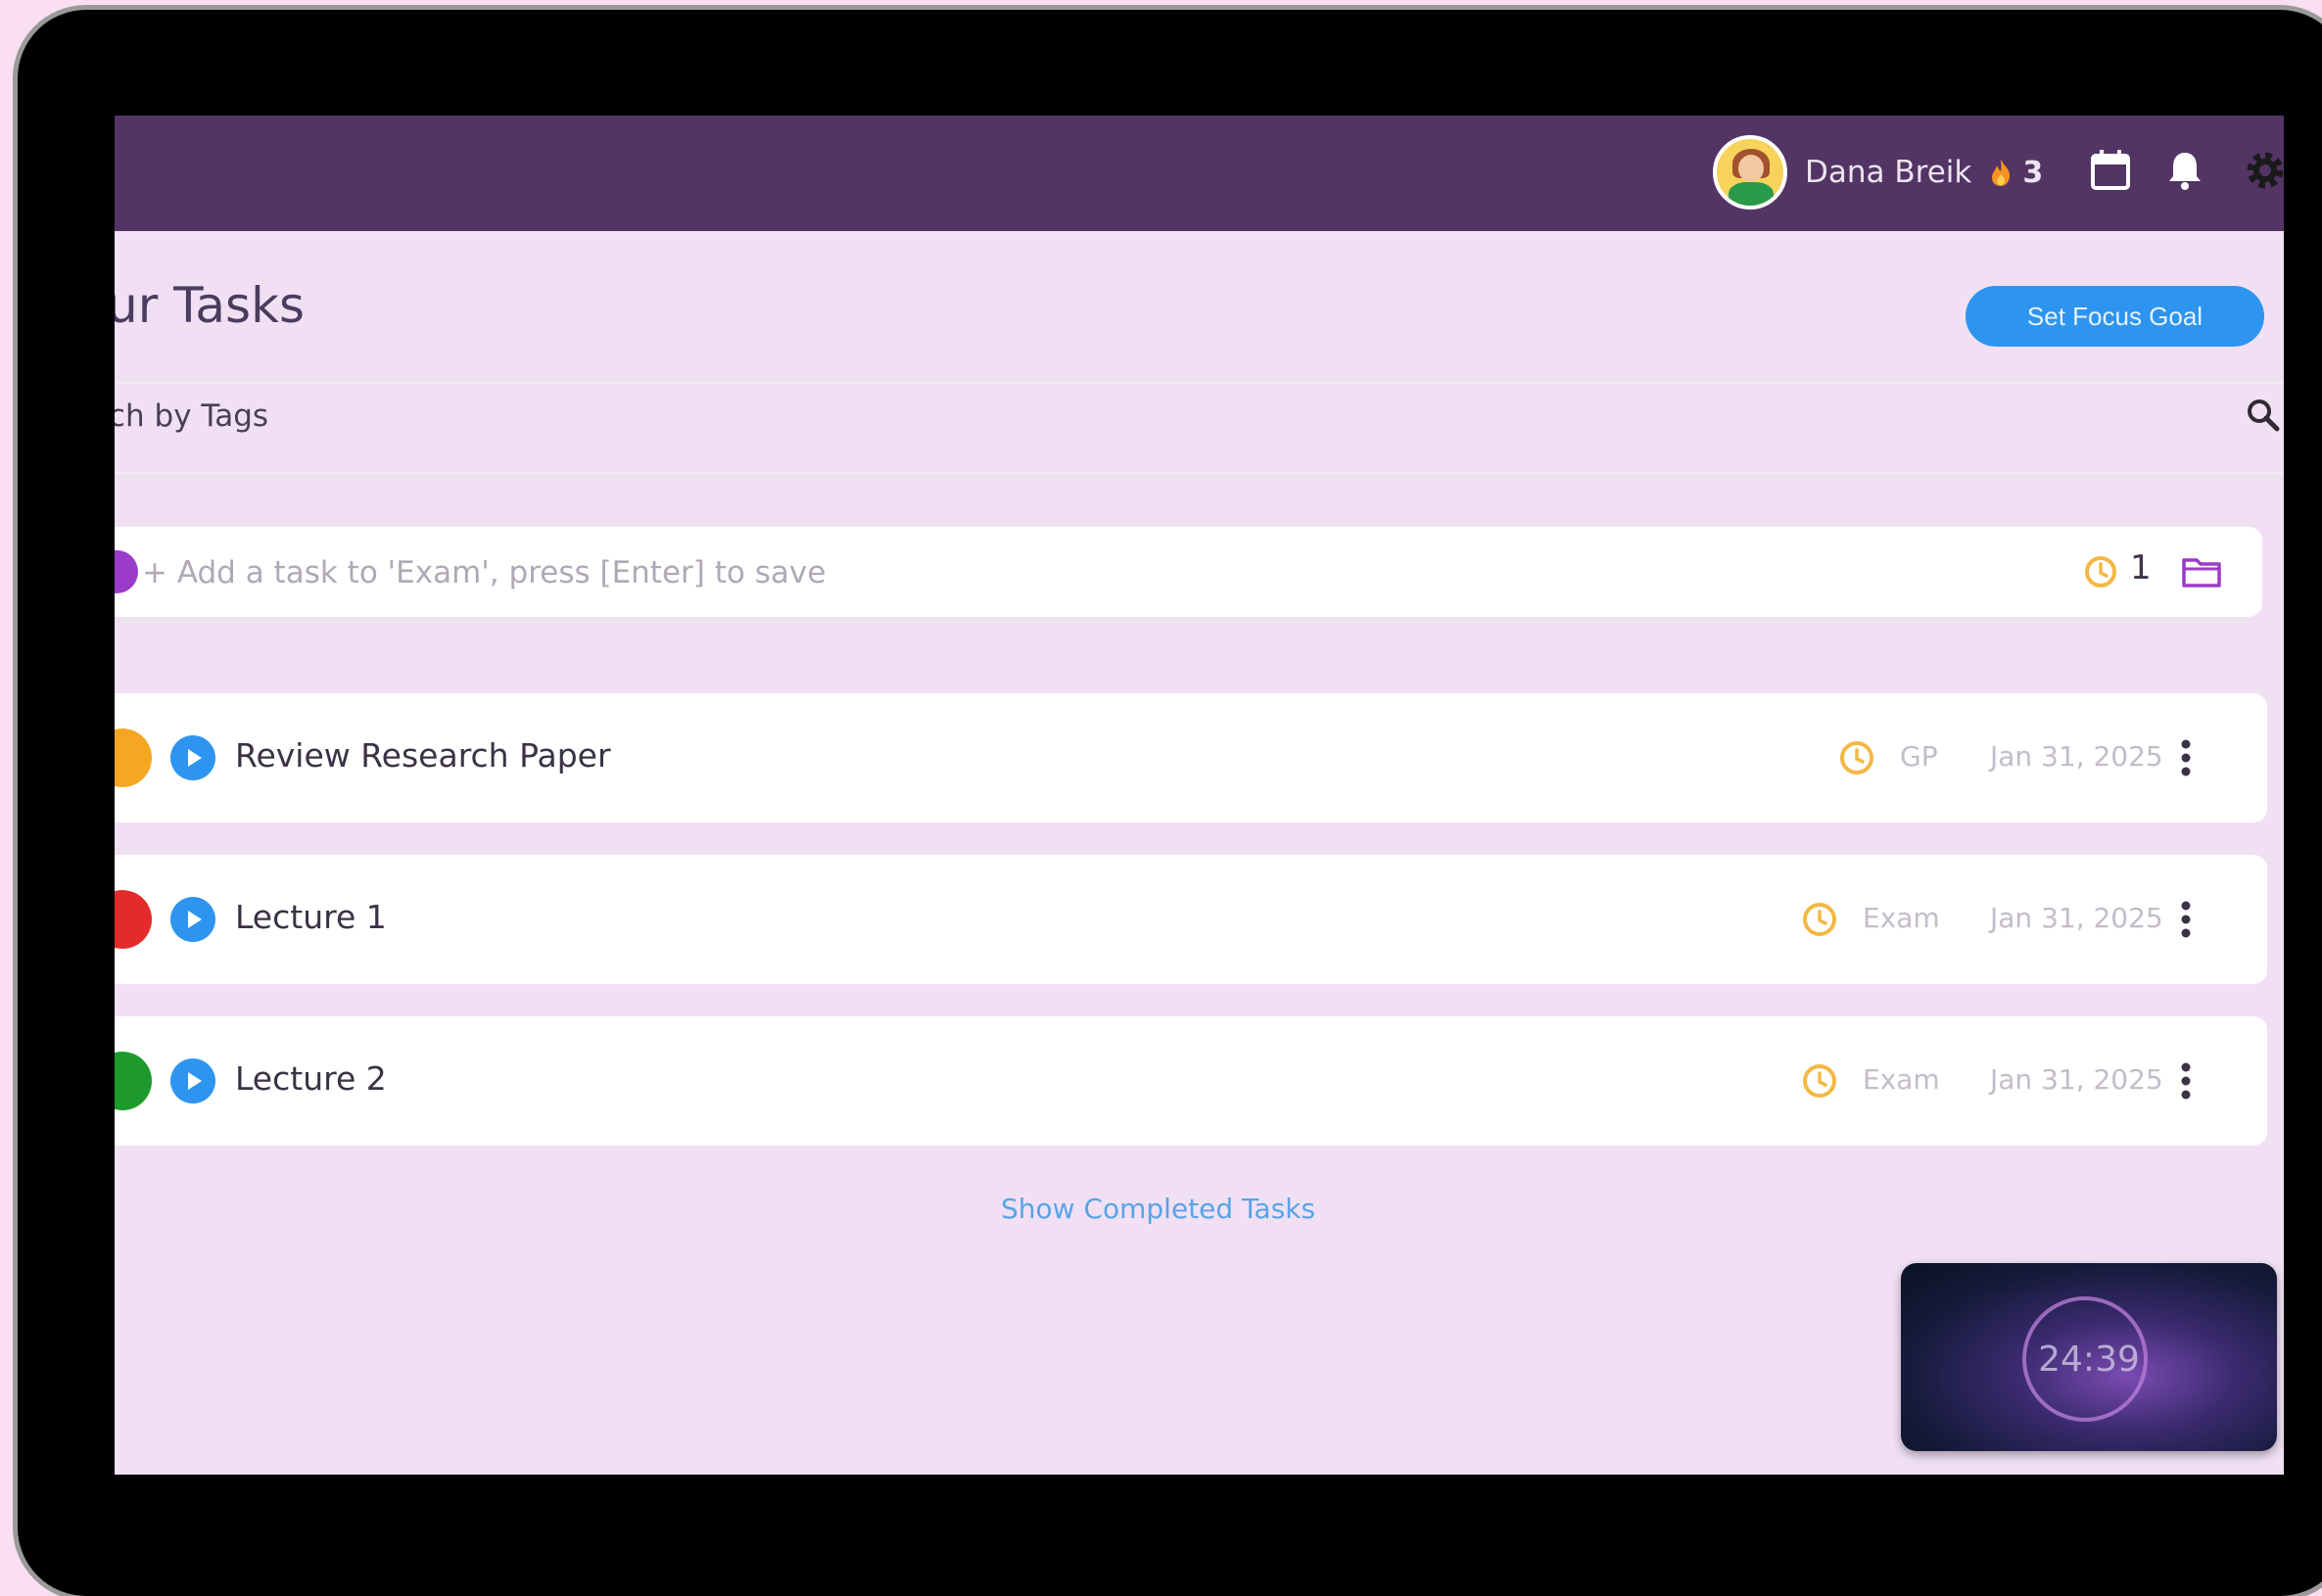 This screenshot has width=2322, height=1596. Describe the element at coordinates (1191, 1081) in the screenshot. I see `task-row: Lecture 2 Exam Jan 31, 2025` at that location.